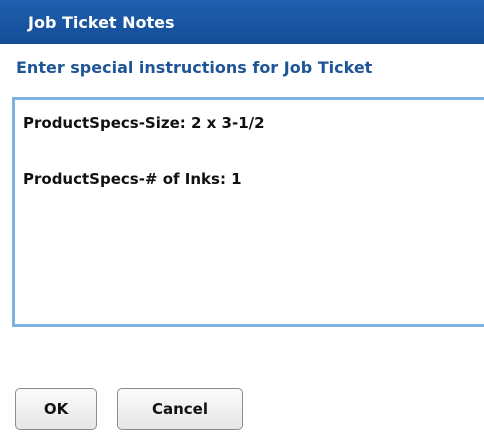 This screenshot has width=484, height=441. What do you see at coordinates (56, 409) in the screenshot?
I see `ok-button: OK` at bounding box center [56, 409].